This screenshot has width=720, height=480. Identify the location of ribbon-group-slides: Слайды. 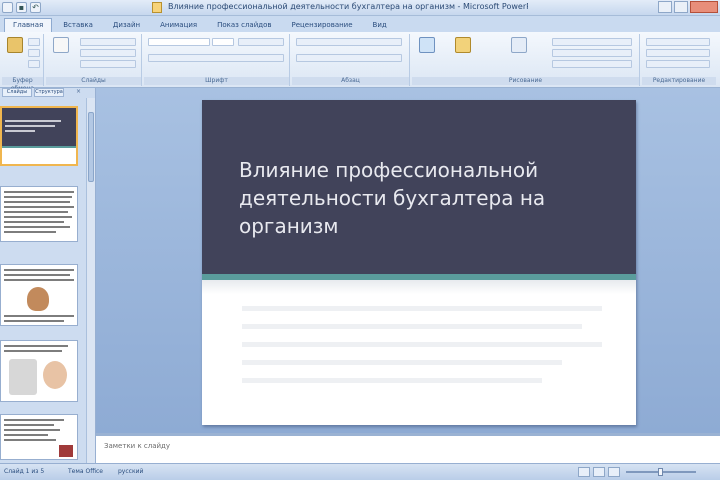
(94, 60).